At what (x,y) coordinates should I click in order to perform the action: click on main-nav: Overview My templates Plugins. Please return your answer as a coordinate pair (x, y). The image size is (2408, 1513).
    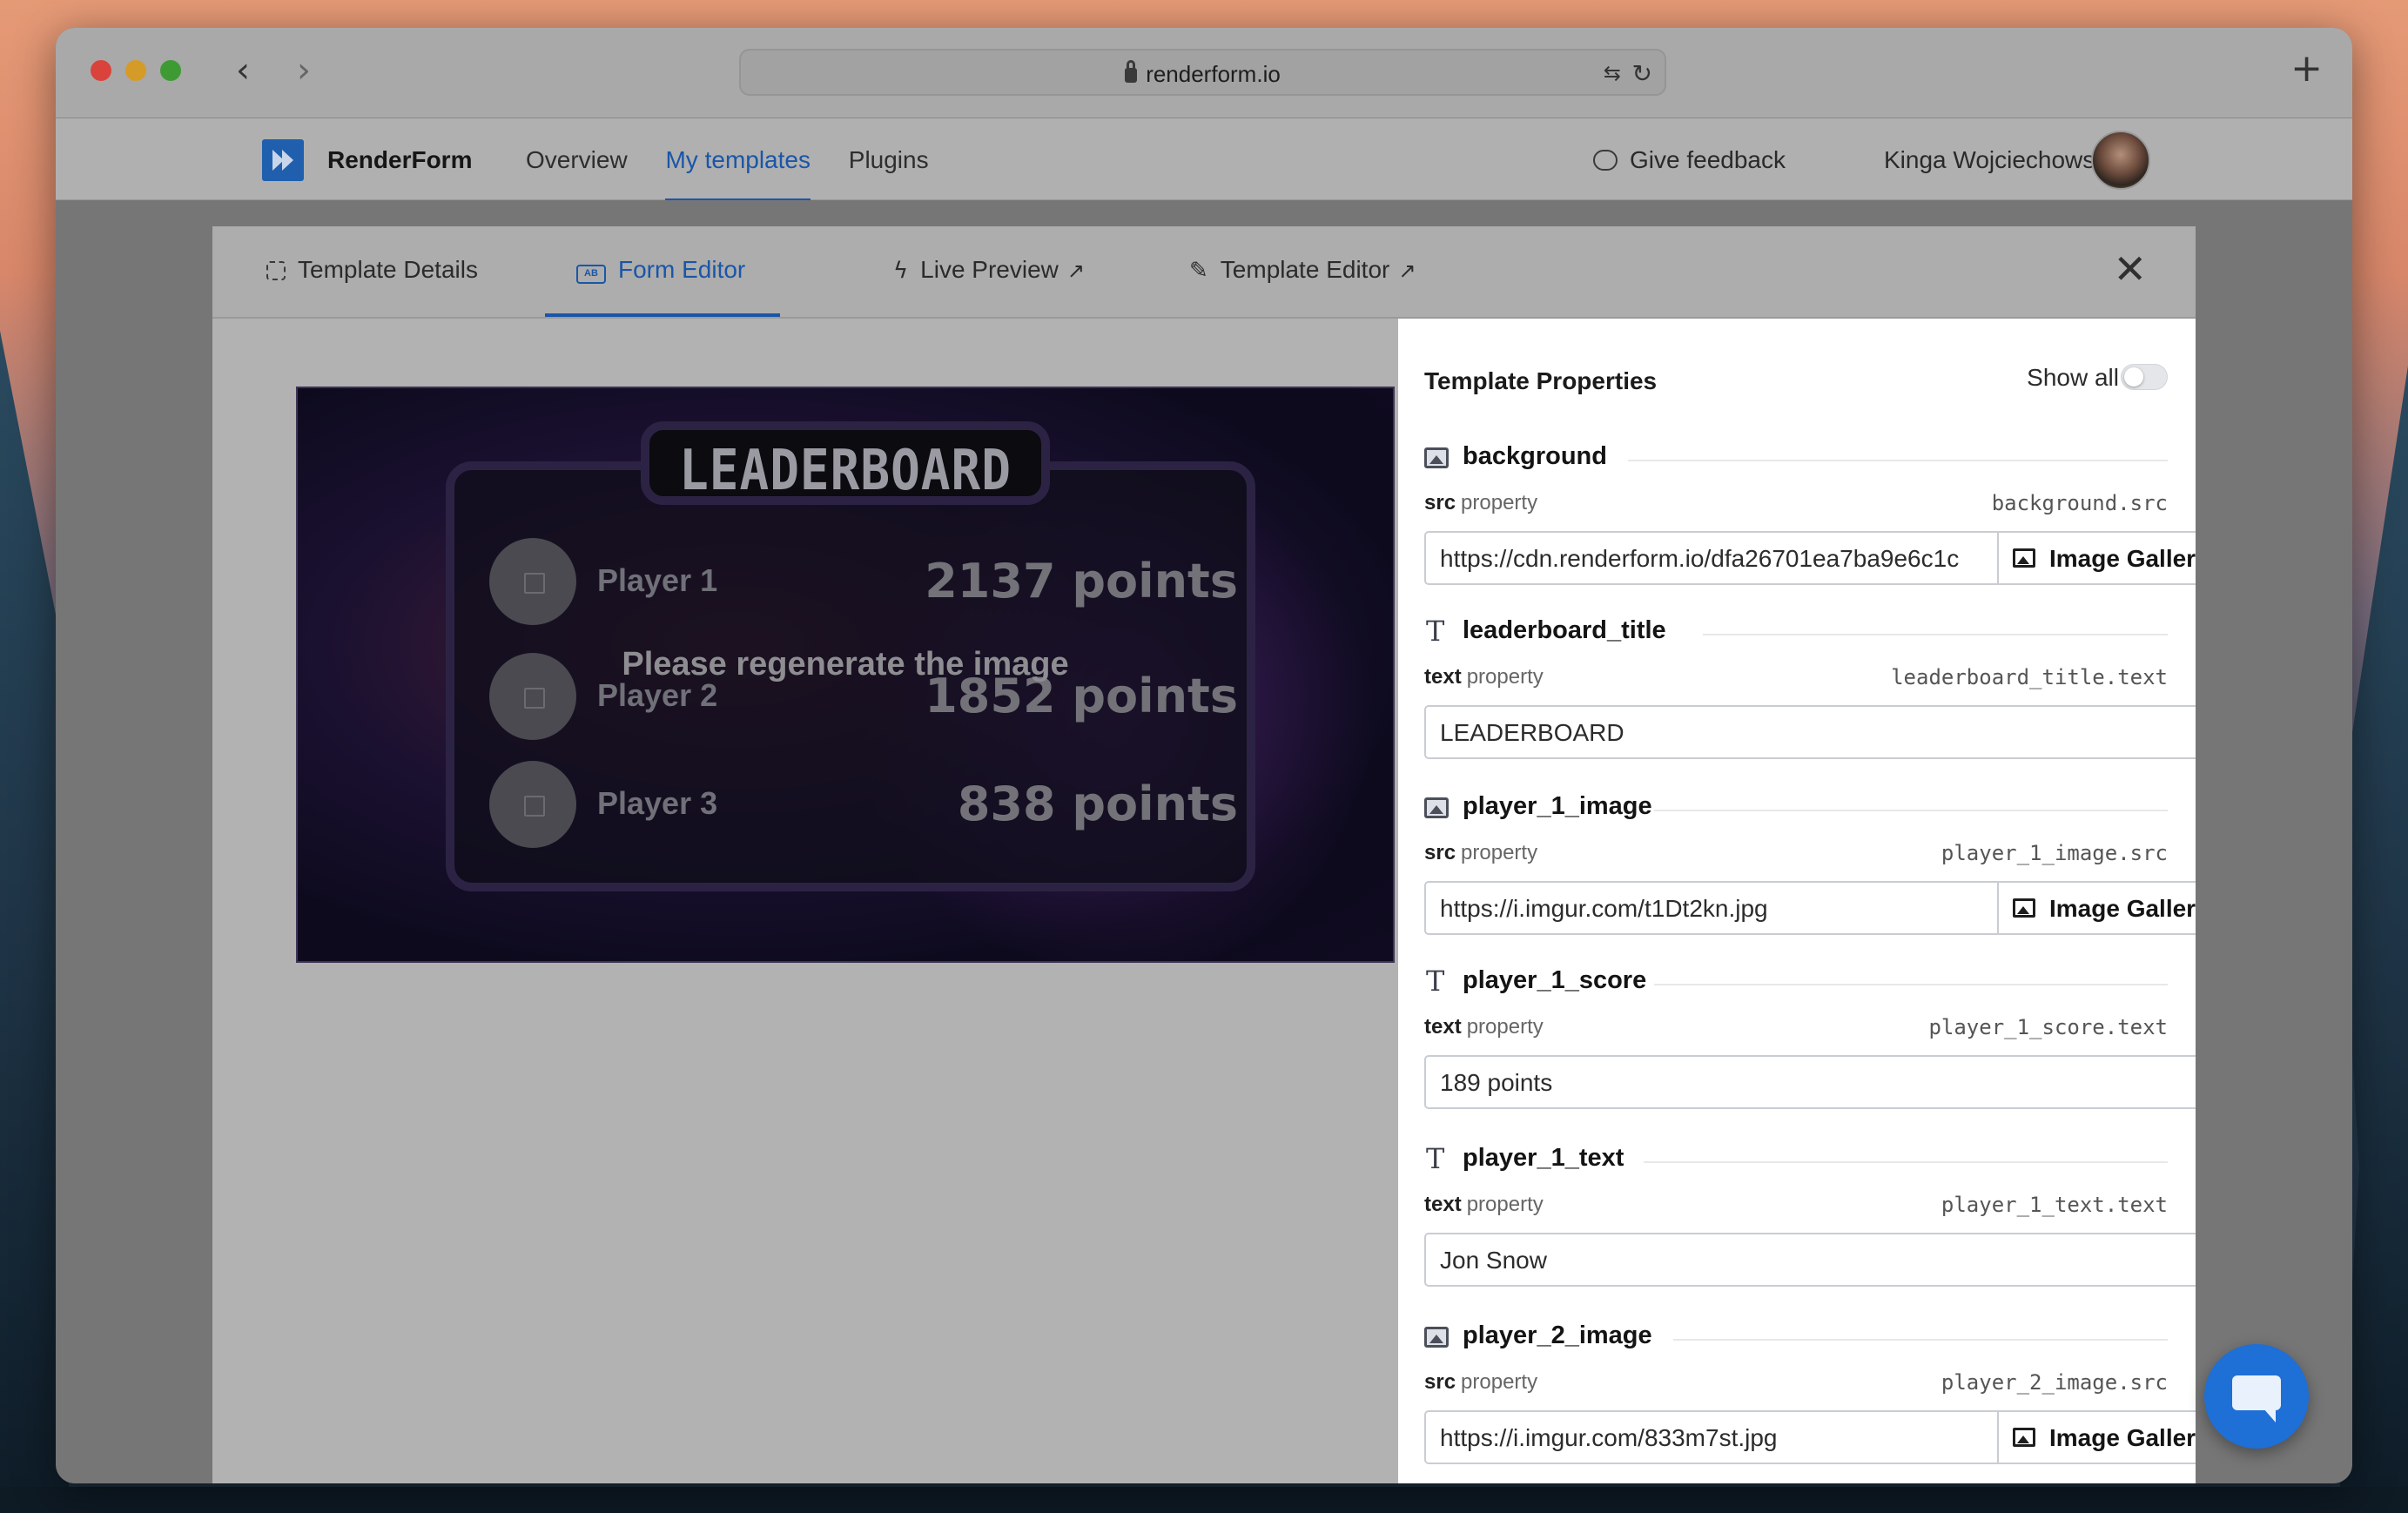
    Looking at the image, I should click on (743, 174).